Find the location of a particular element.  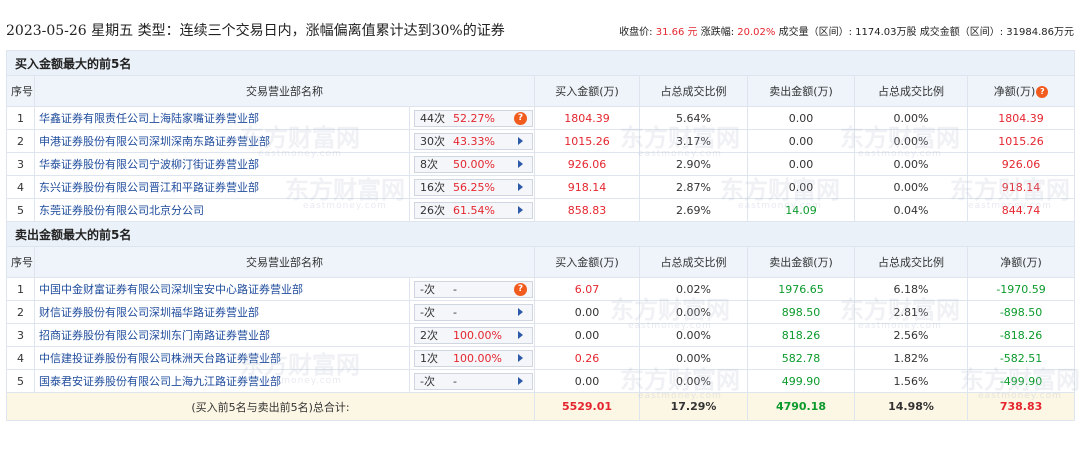

buy-amount: 858.83 is located at coordinates (587, 210).